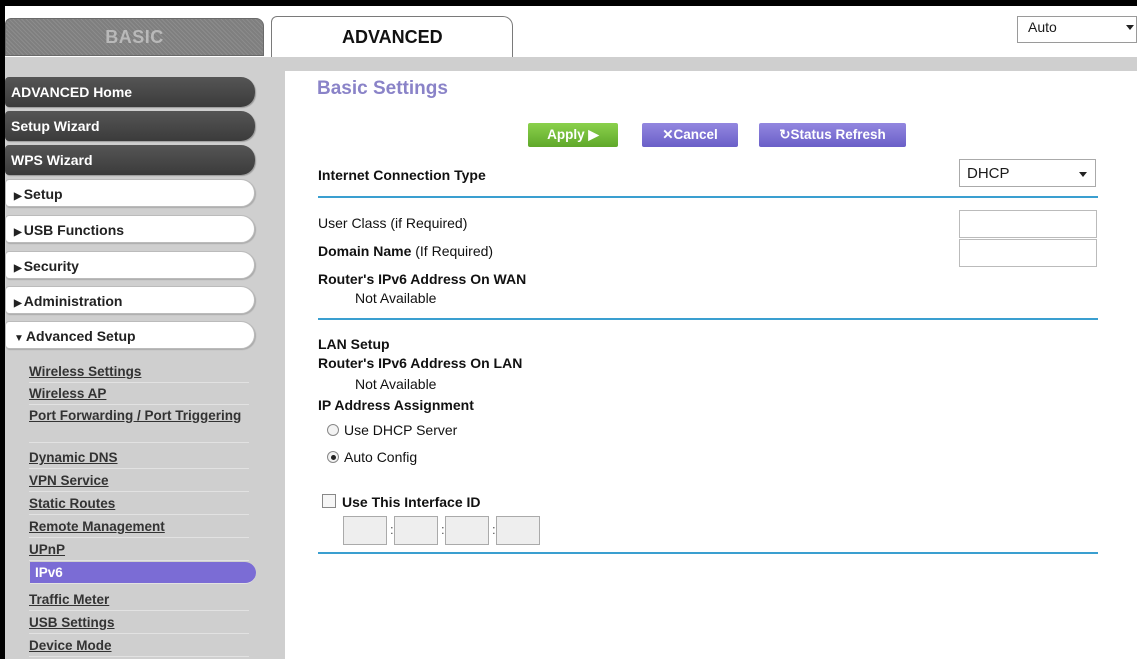 The image size is (1137, 659). I want to click on page-title: Basic Settings, so click(382, 88).